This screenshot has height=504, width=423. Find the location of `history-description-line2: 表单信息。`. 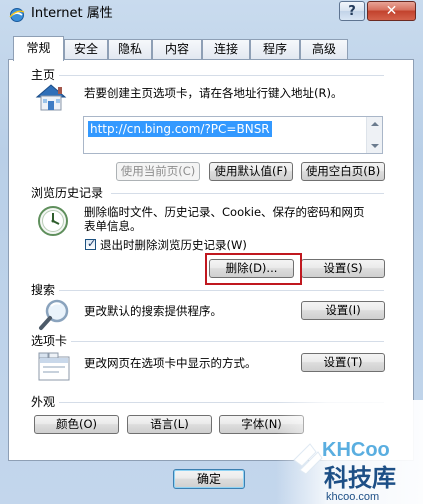

history-description-line2: 表单信息。 is located at coordinates (113, 226).